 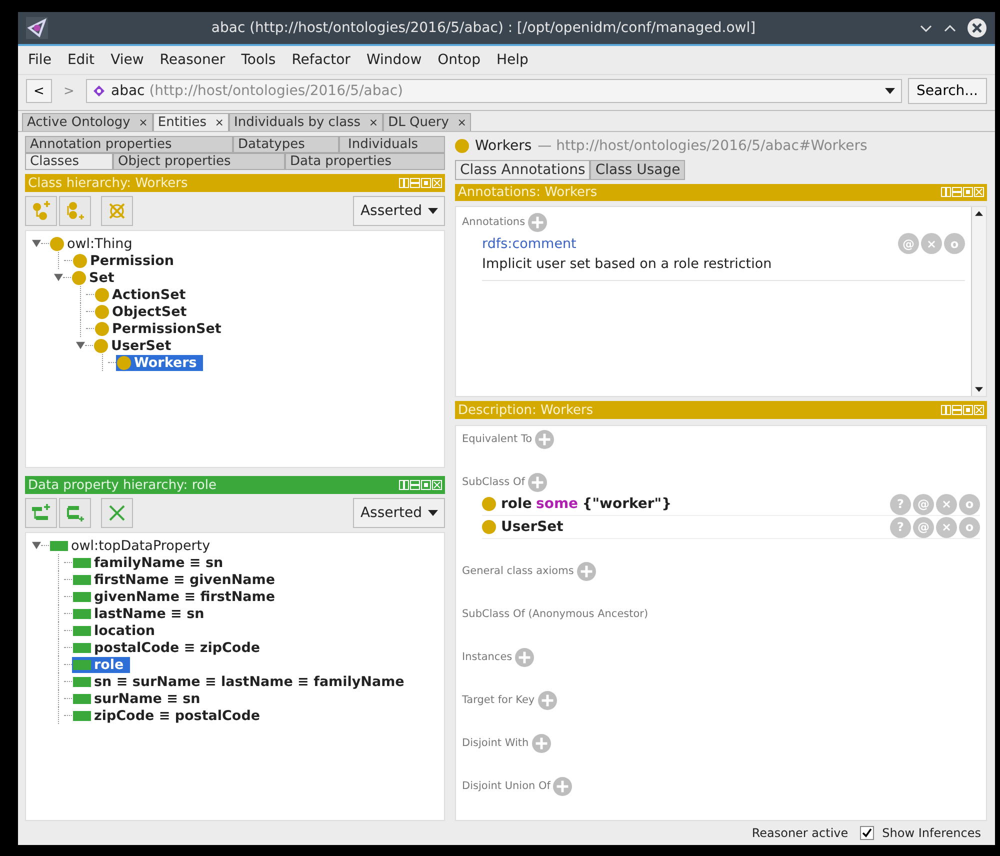 I want to click on maximize-icon, so click(x=426, y=485).